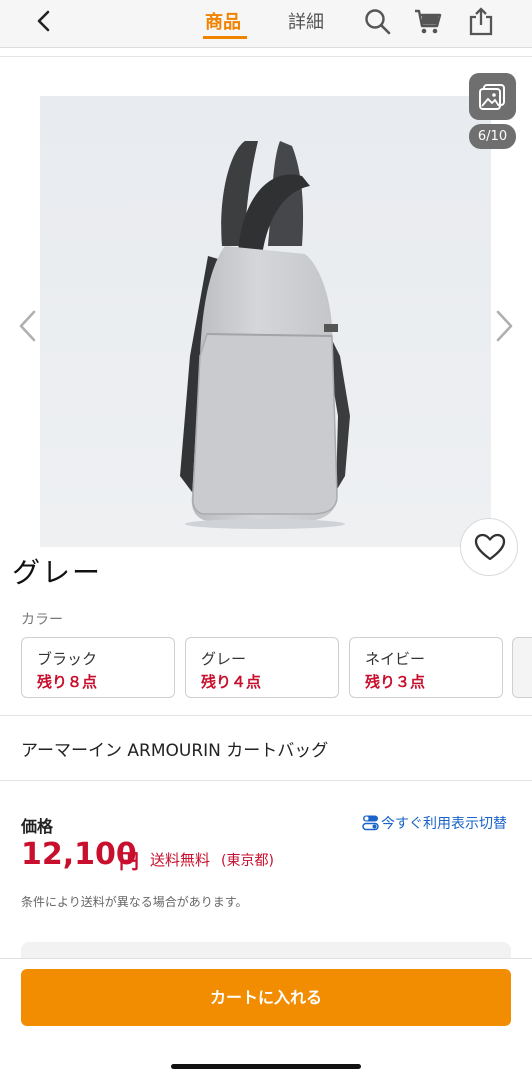  I want to click on image-counter: 6/10, so click(492, 136).